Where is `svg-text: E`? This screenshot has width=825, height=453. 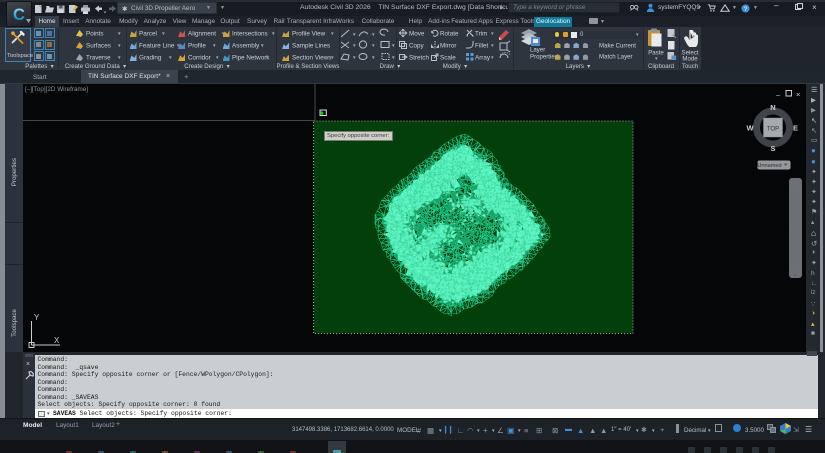
svg-text: E is located at coordinates (795, 128).